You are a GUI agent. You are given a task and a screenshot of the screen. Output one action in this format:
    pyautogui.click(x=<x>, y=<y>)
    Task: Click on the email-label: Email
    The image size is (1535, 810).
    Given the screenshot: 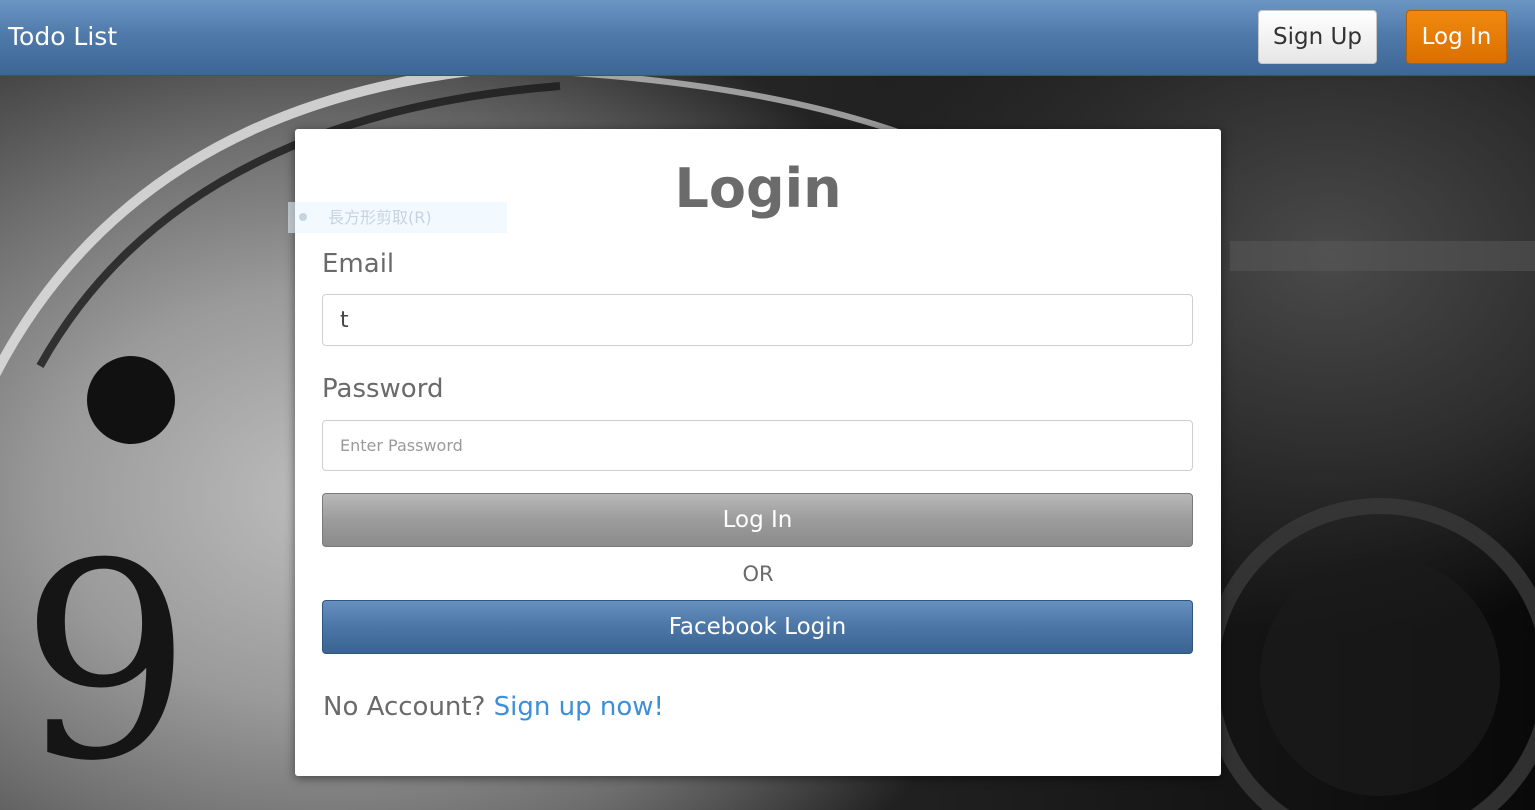 What is the action you would take?
    pyautogui.click(x=358, y=264)
    